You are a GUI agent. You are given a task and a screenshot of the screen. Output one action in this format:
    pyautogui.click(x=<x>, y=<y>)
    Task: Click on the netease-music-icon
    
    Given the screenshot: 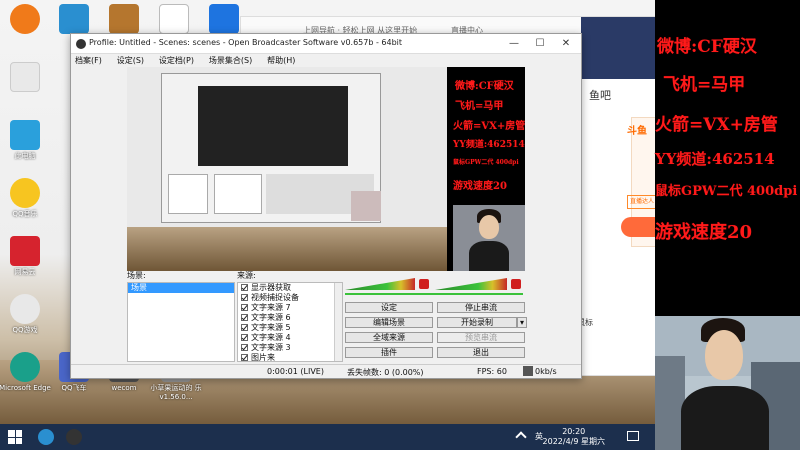 What is the action you would take?
    pyautogui.click(x=25, y=251)
    